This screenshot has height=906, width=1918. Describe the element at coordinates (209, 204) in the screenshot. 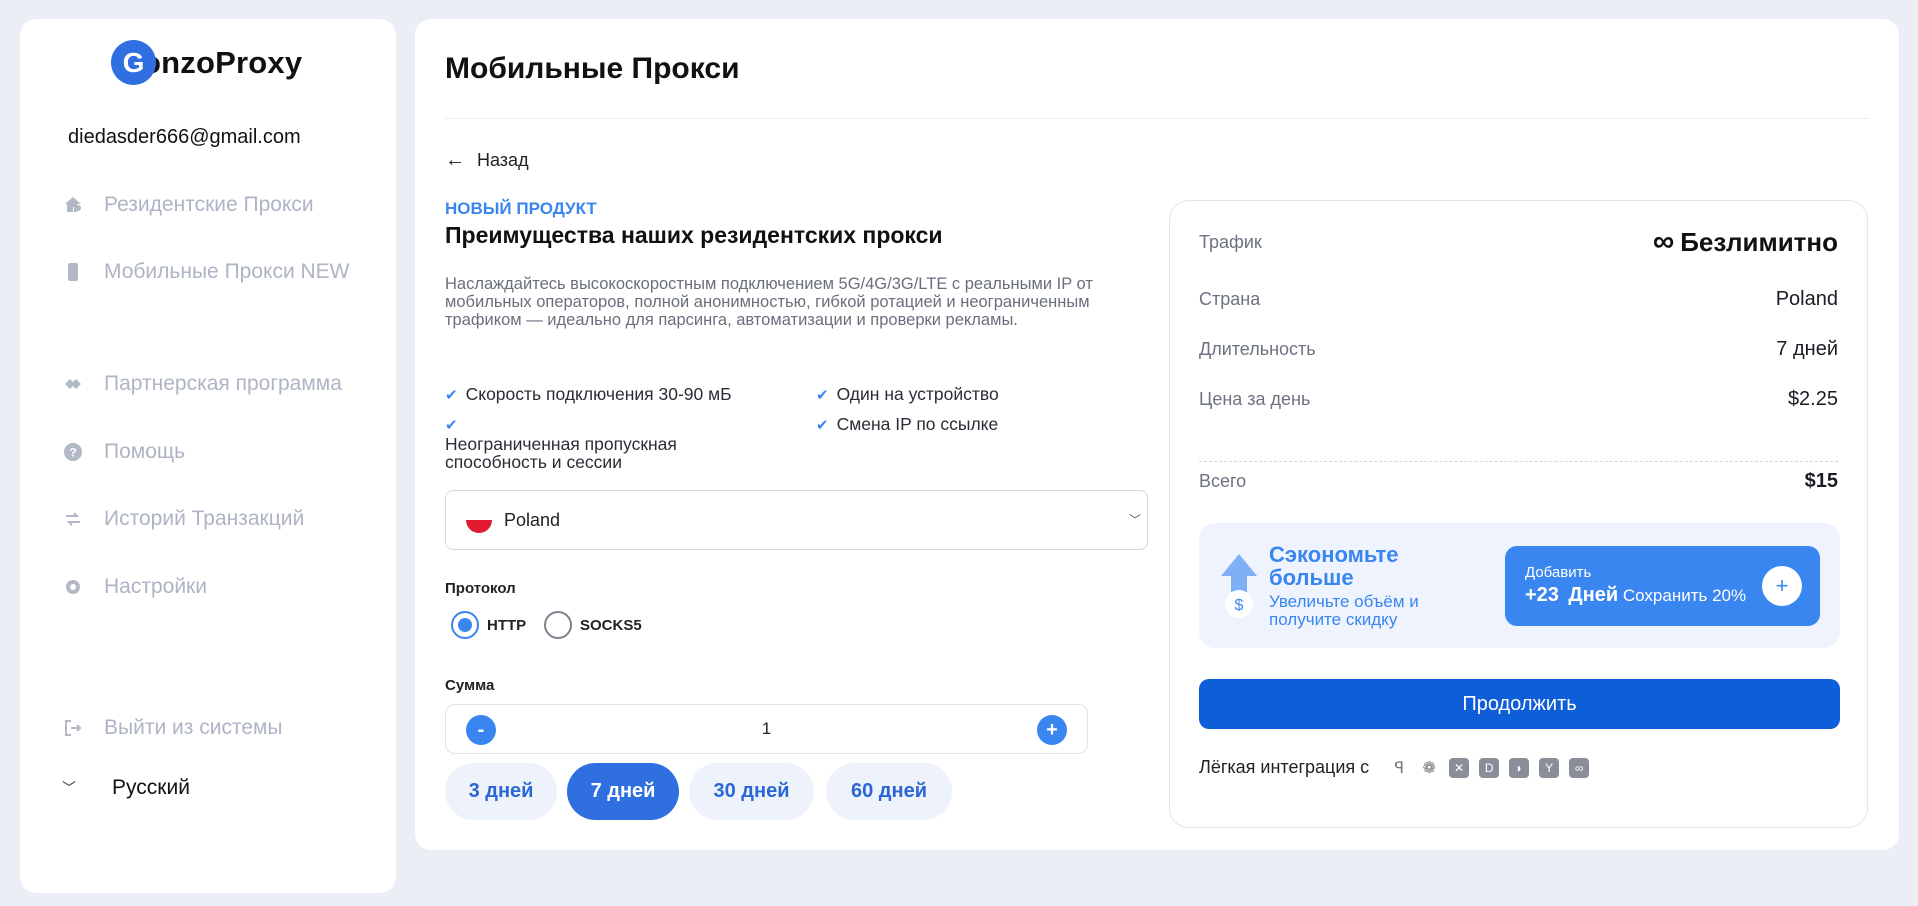

I see `sidebar-item-label: Резидентские Прокси` at that location.